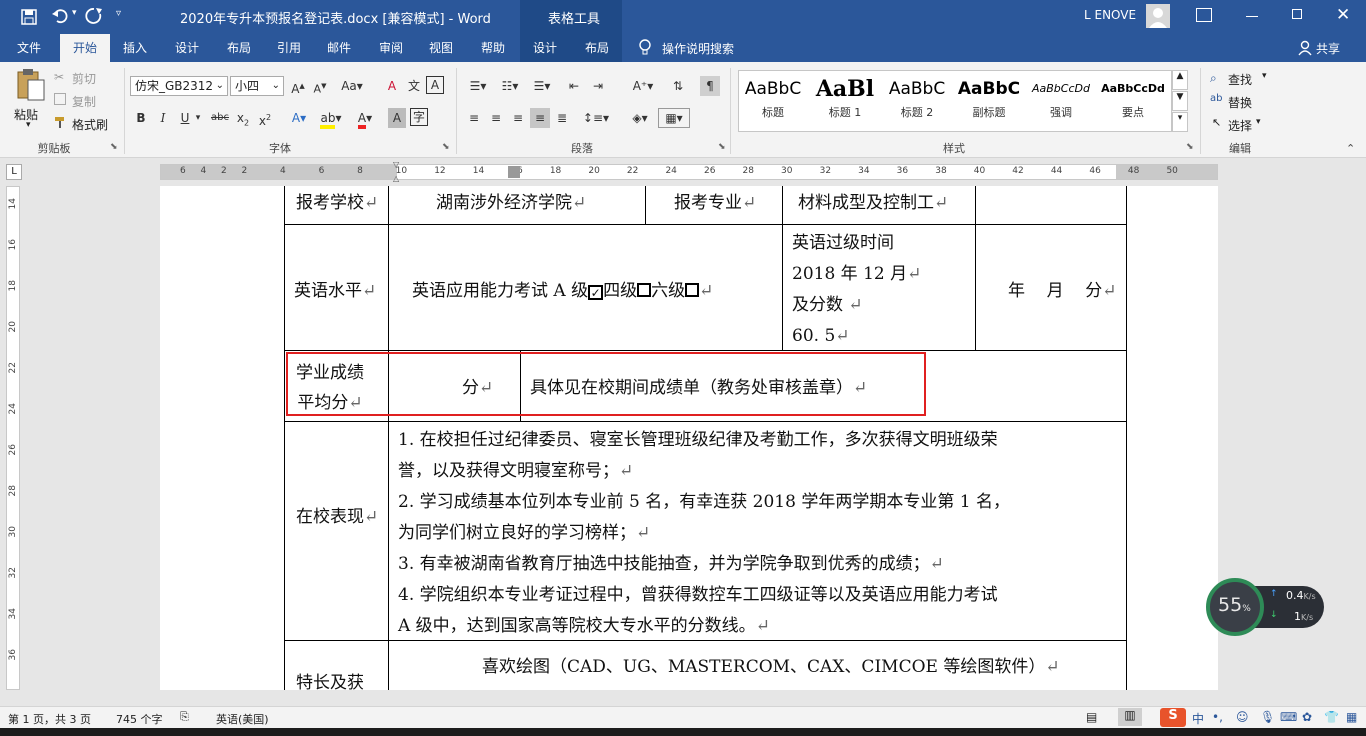 Image resolution: width=1366 pixels, height=736 pixels. What do you see at coordinates (597, 48) in the screenshot?
I see `tab-table-layout: 布局` at bounding box center [597, 48].